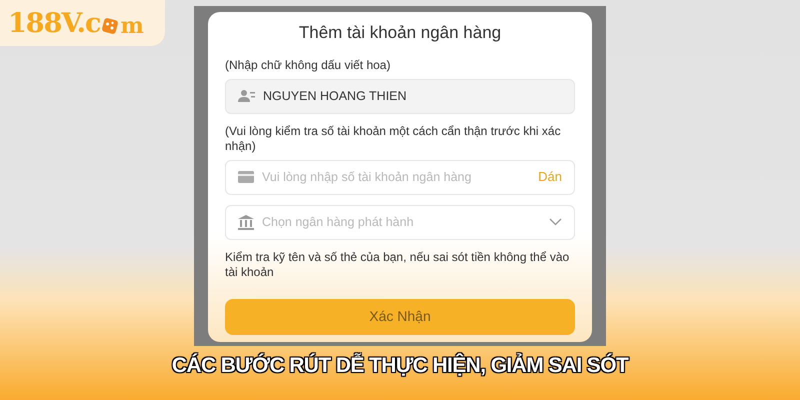 The image size is (800, 400). I want to click on caption: CÁC BƯỚC RÚT DỄ THỰC HIỆN, GIẢM SAI SÓT, so click(400, 365).